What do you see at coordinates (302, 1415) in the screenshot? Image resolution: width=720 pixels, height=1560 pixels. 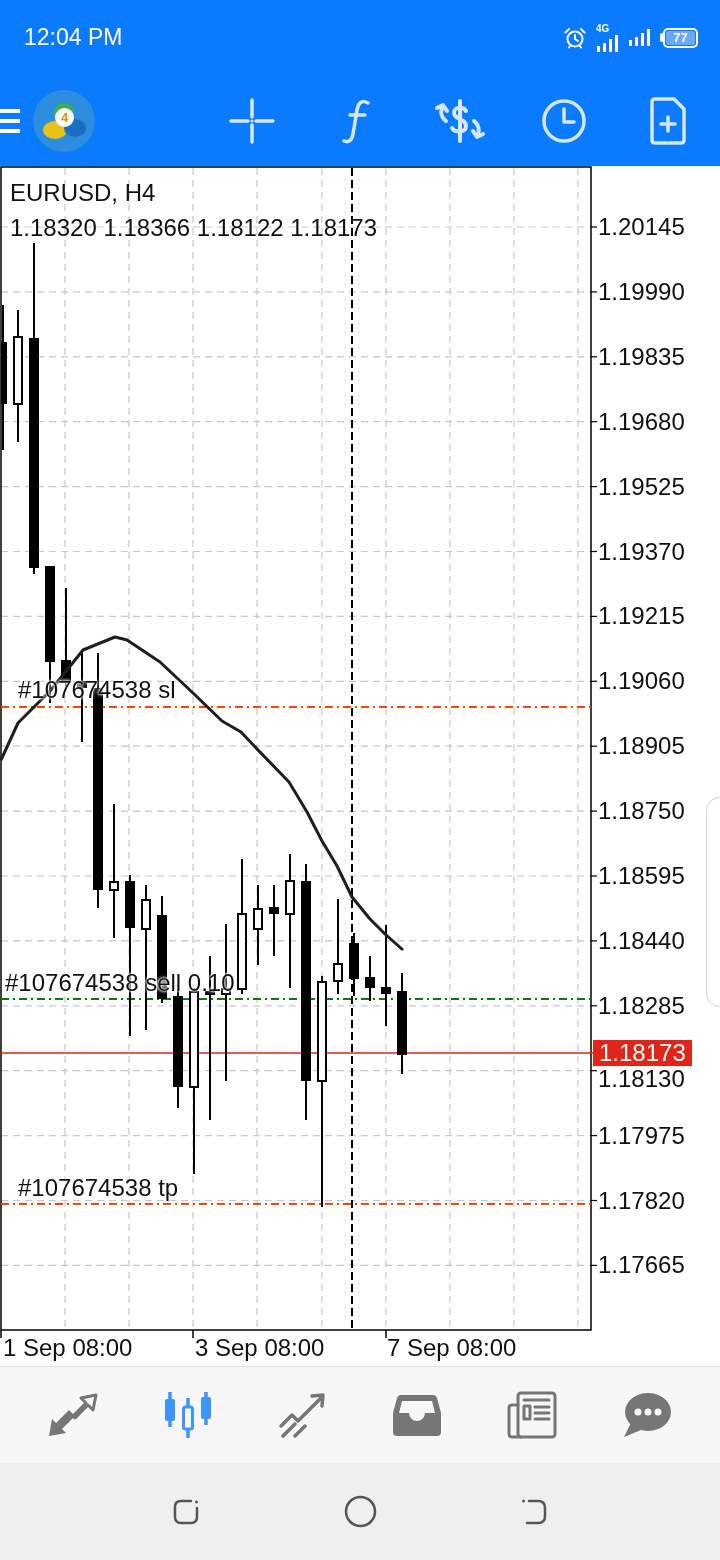 I see `trend-arrow-icon` at bounding box center [302, 1415].